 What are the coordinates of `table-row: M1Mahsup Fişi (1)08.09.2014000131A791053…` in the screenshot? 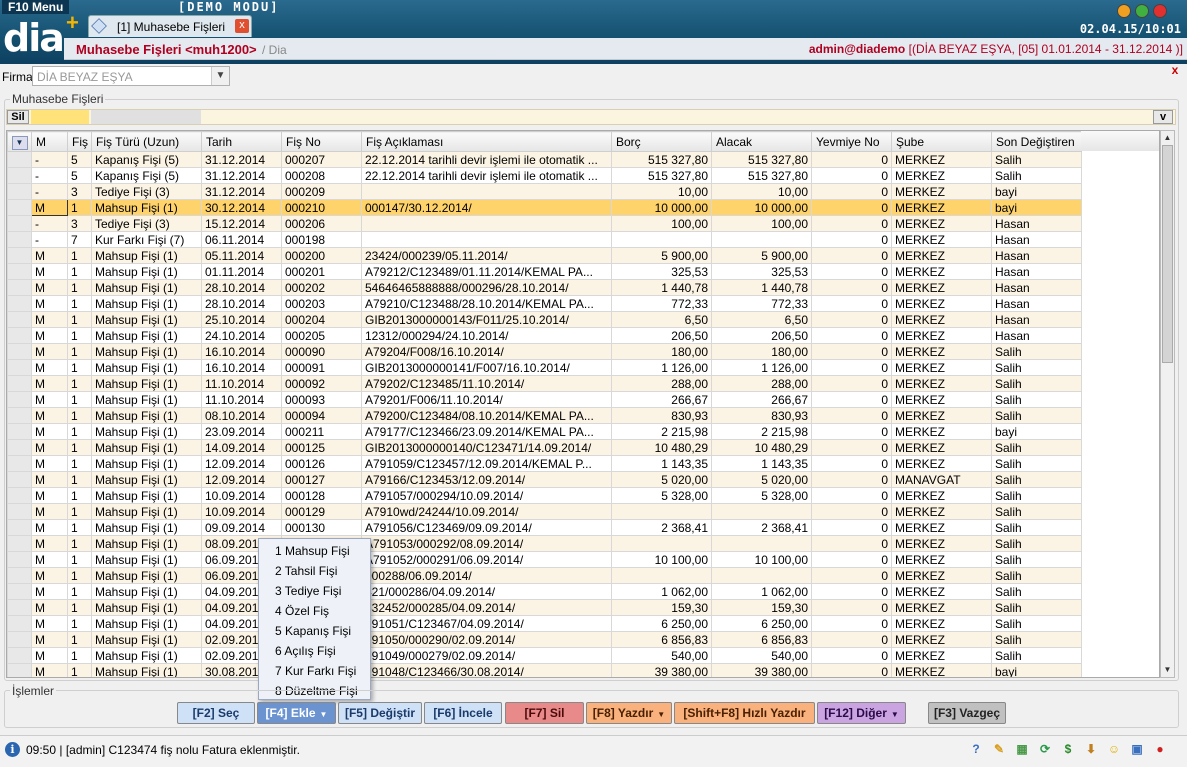 It's located at (544, 543).